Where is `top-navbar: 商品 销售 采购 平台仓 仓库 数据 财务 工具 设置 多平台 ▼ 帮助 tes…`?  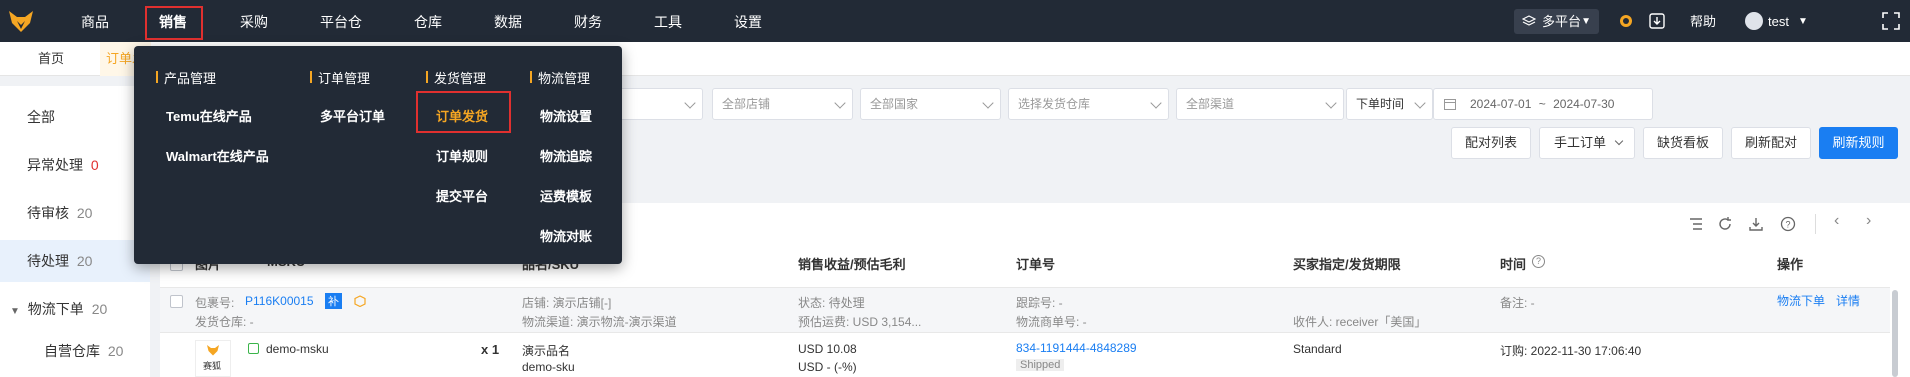 top-navbar: 商品 销售 采购 平台仓 仓库 数据 财务 工具 设置 多平台 ▼ 帮助 tes… is located at coordinates (955, 21).